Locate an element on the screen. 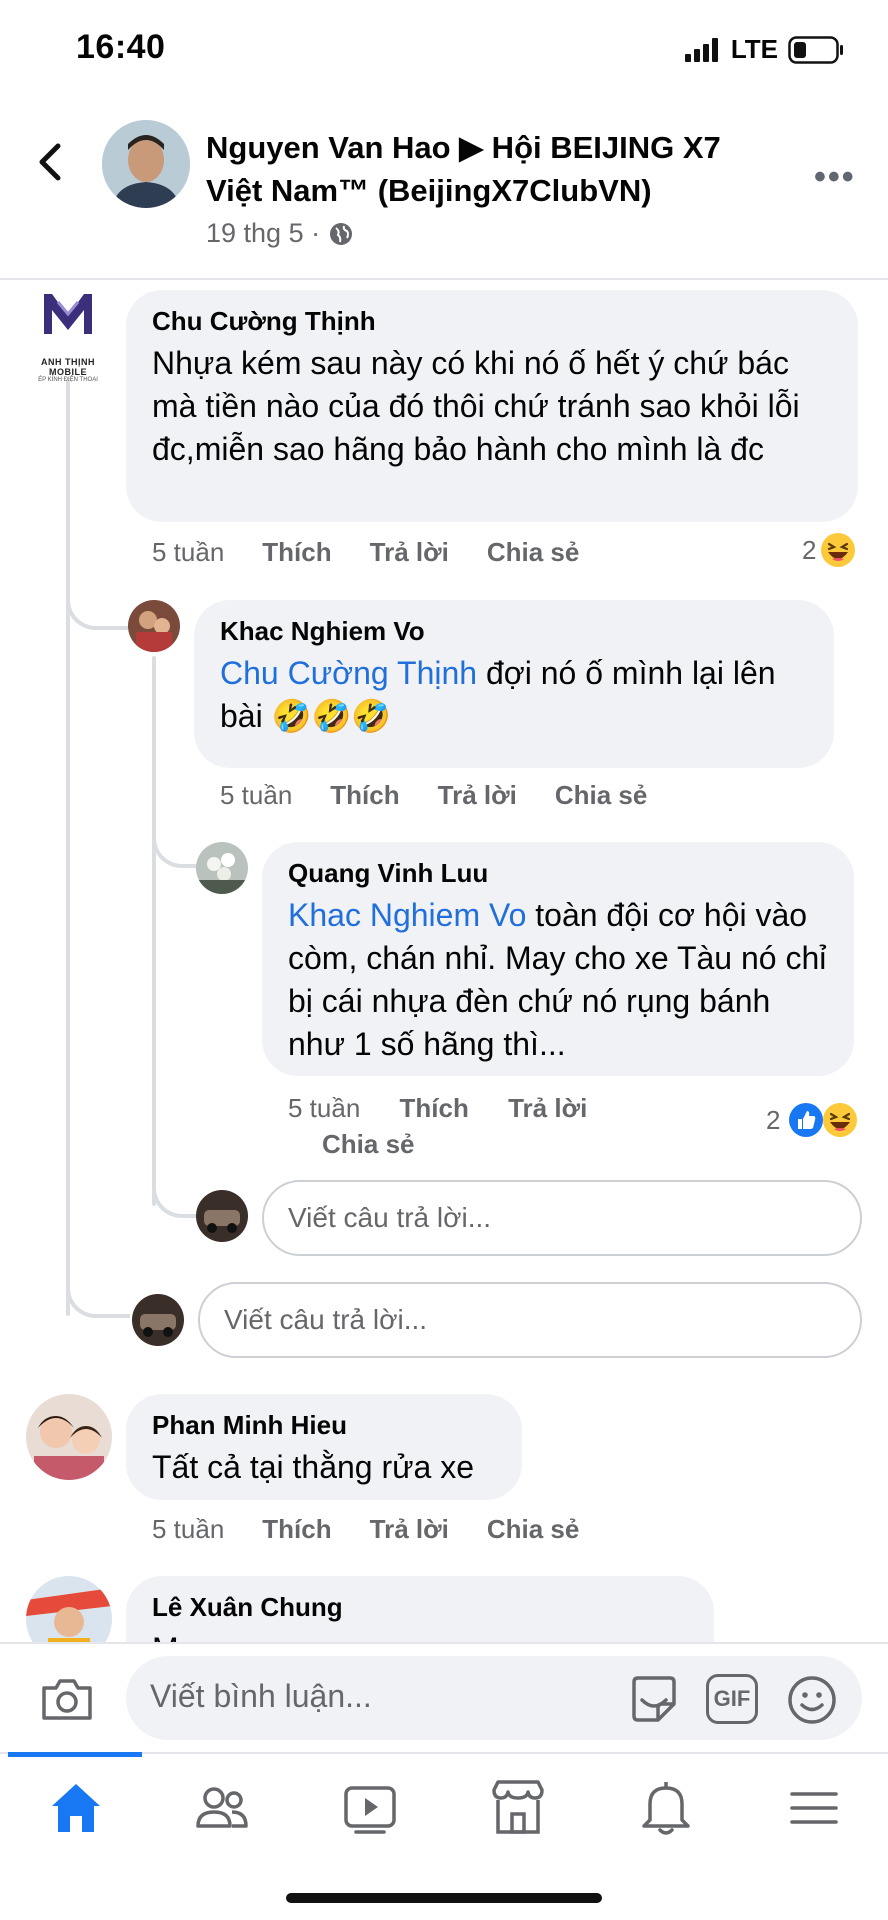  signal-icon is located at coordinates (701, 49).